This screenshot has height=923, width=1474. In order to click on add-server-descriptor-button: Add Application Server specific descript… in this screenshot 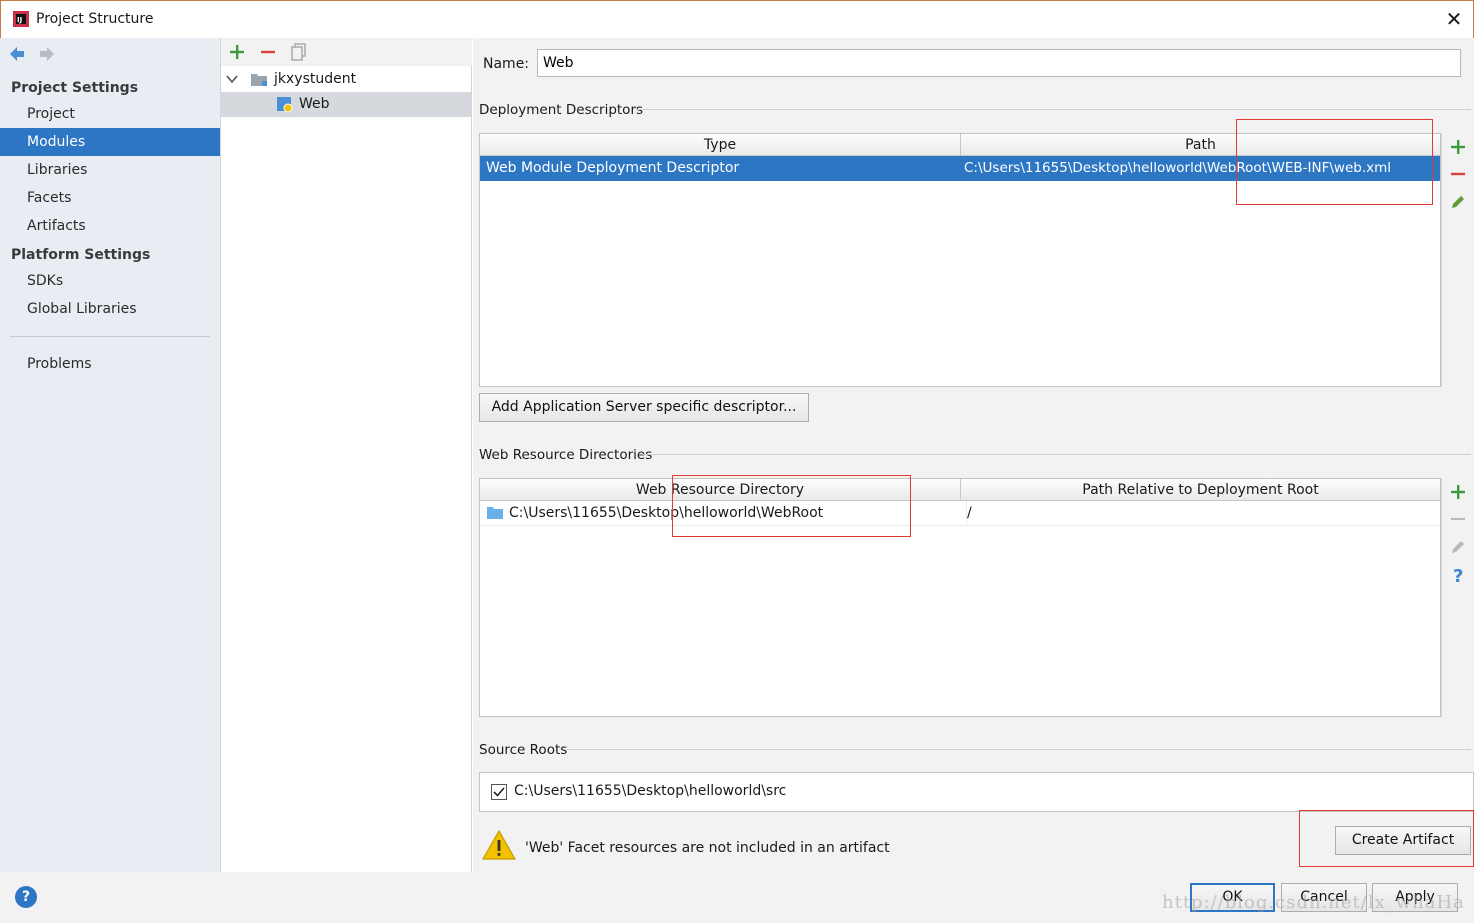, I will do `click(644, 407)`.